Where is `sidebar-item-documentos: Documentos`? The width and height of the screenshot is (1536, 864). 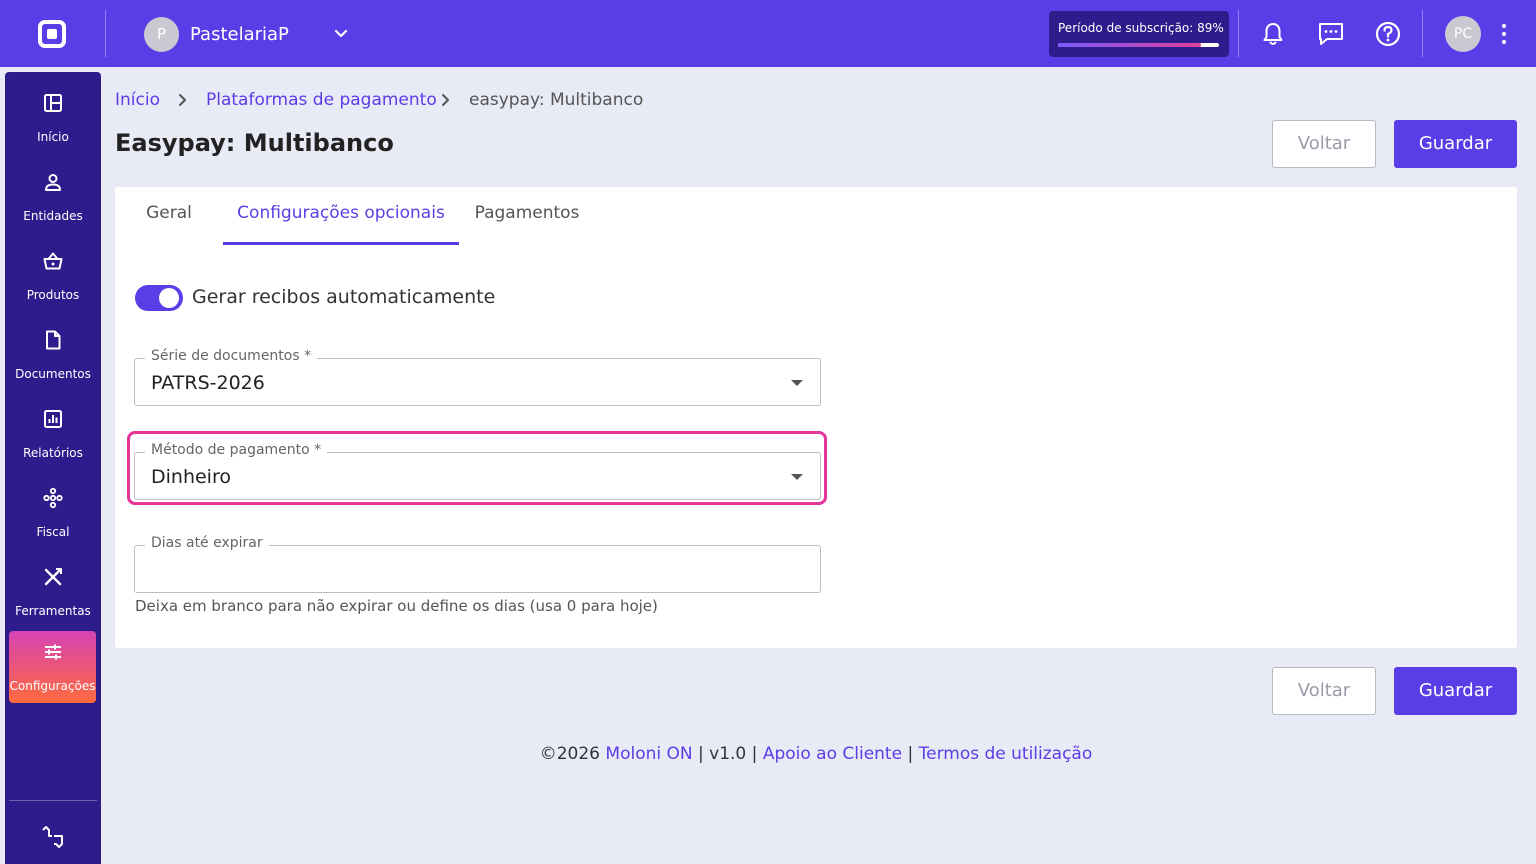 sidebar-item-documentos: Documentos is located at coordinates (53, 355).